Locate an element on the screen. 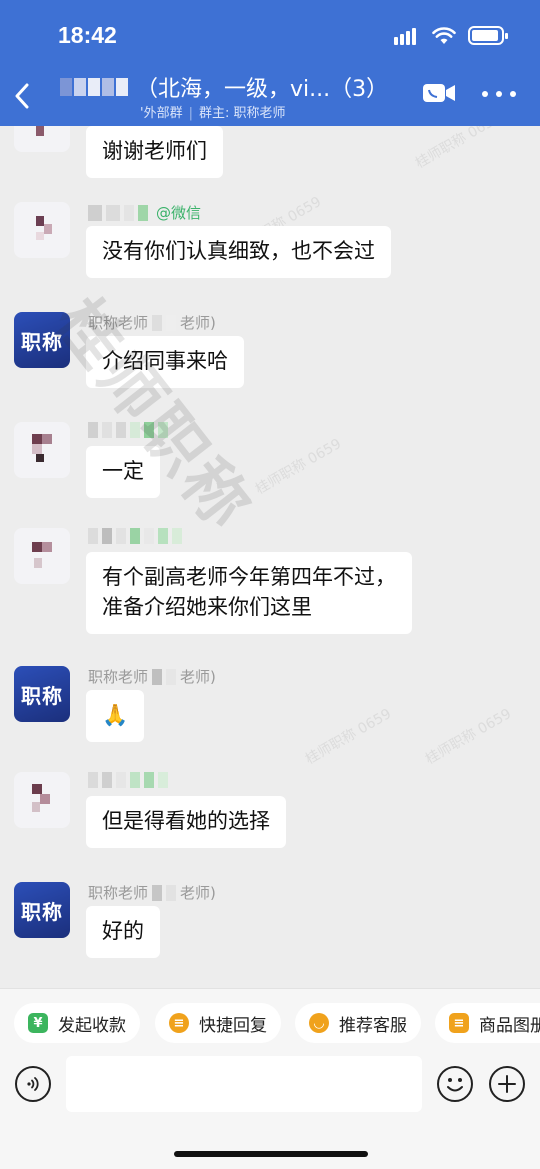 The image size is (540, 1169). pray-emoji-icon: 🙏 is located at coordinates (115, 715).